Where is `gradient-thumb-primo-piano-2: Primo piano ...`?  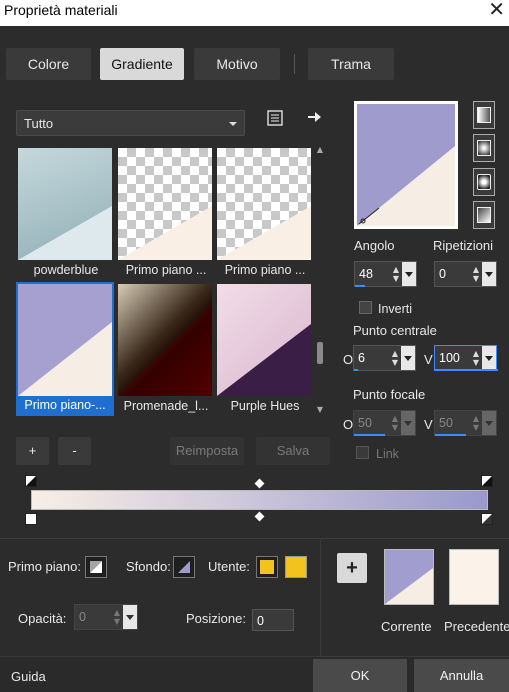
gradient-thumb-primo-piano-2: Primo piano ... is located at coordinates (263, 214).